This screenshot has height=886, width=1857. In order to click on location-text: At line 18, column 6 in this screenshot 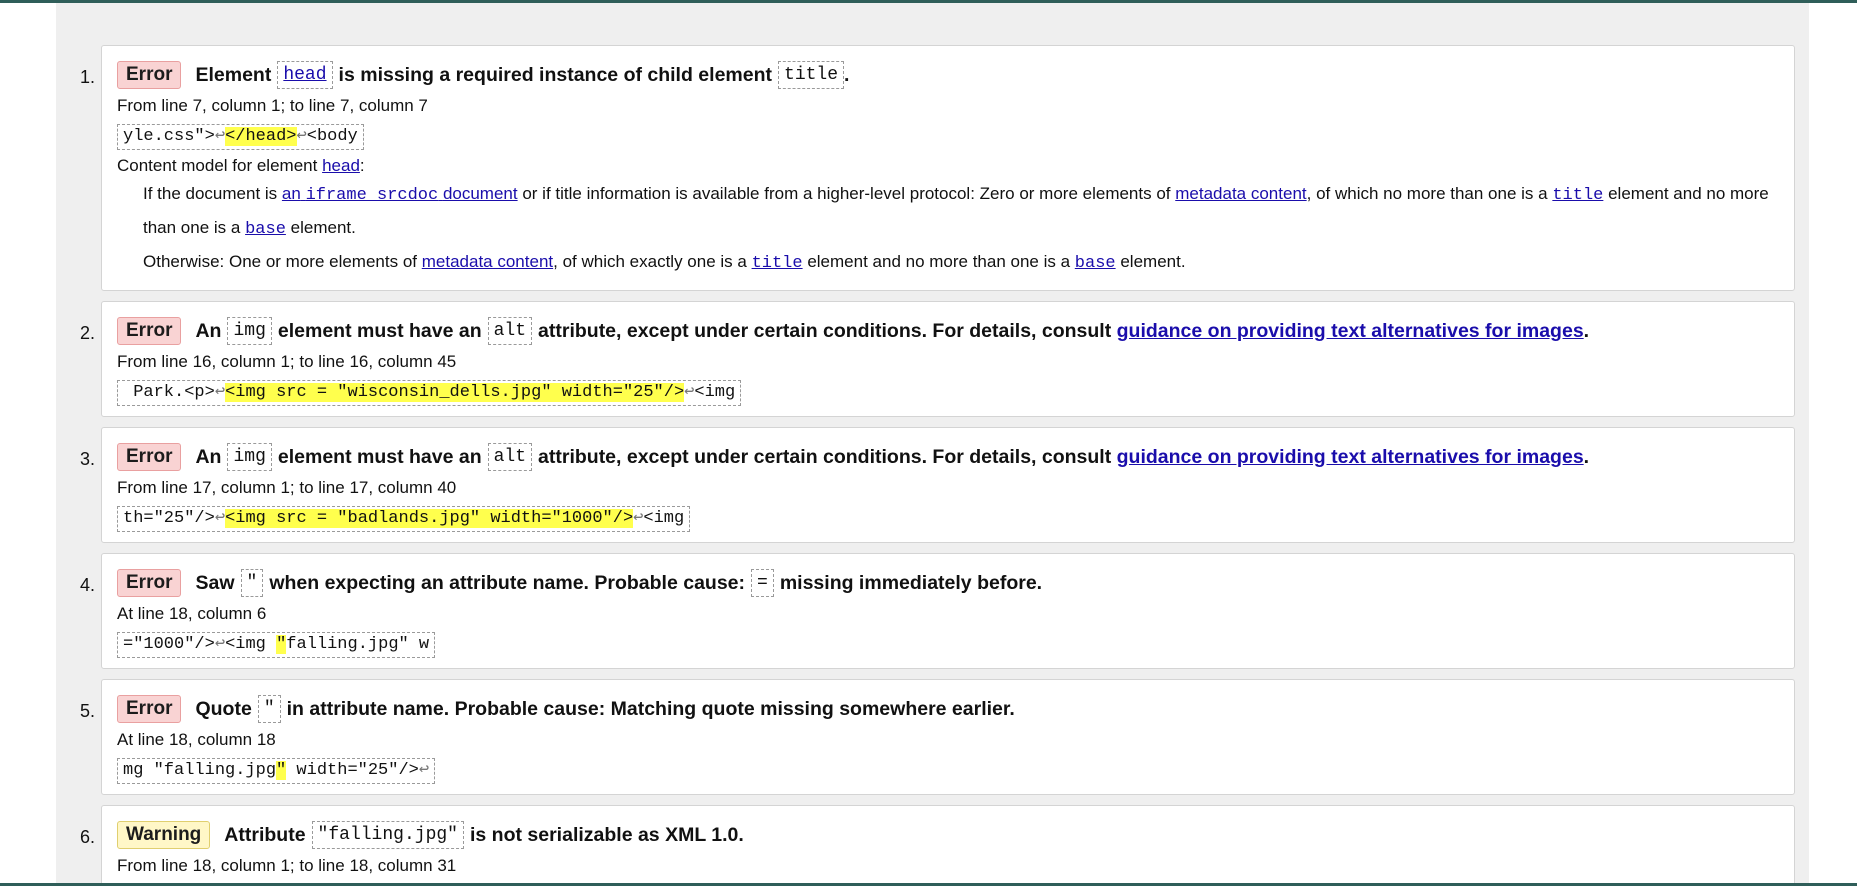, I will do `click(192, 613)`.